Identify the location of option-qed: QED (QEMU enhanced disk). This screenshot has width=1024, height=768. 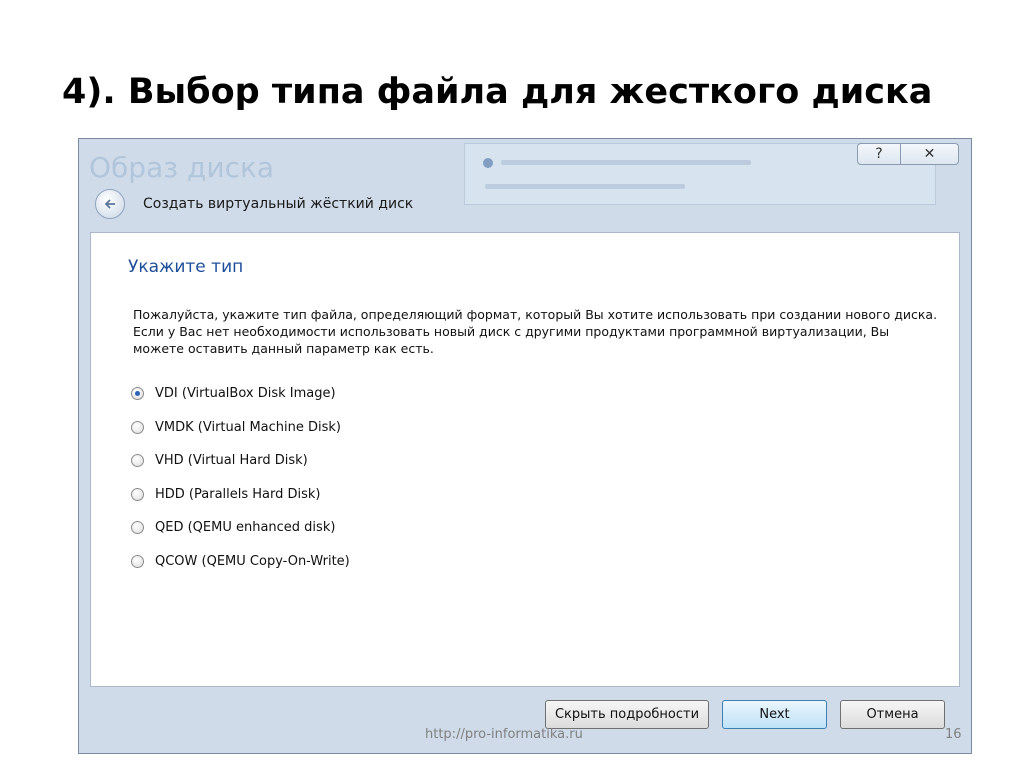
(240, 528).